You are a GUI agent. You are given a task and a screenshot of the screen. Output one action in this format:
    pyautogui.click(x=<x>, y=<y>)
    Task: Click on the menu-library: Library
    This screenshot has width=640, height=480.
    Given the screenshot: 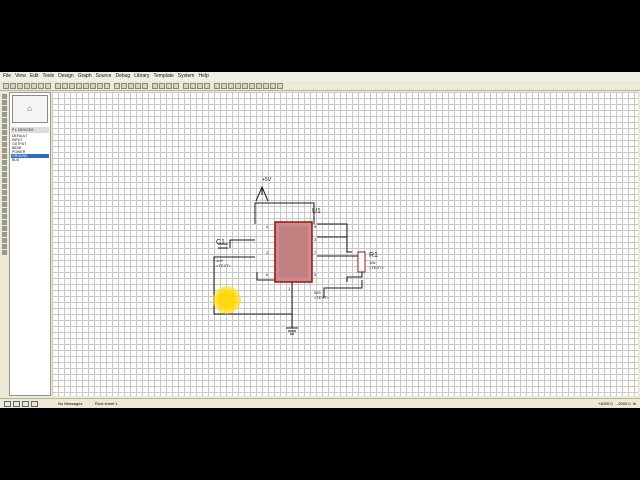 What is the action you would take?
    pyautogui.click(x=141, y=76)
    